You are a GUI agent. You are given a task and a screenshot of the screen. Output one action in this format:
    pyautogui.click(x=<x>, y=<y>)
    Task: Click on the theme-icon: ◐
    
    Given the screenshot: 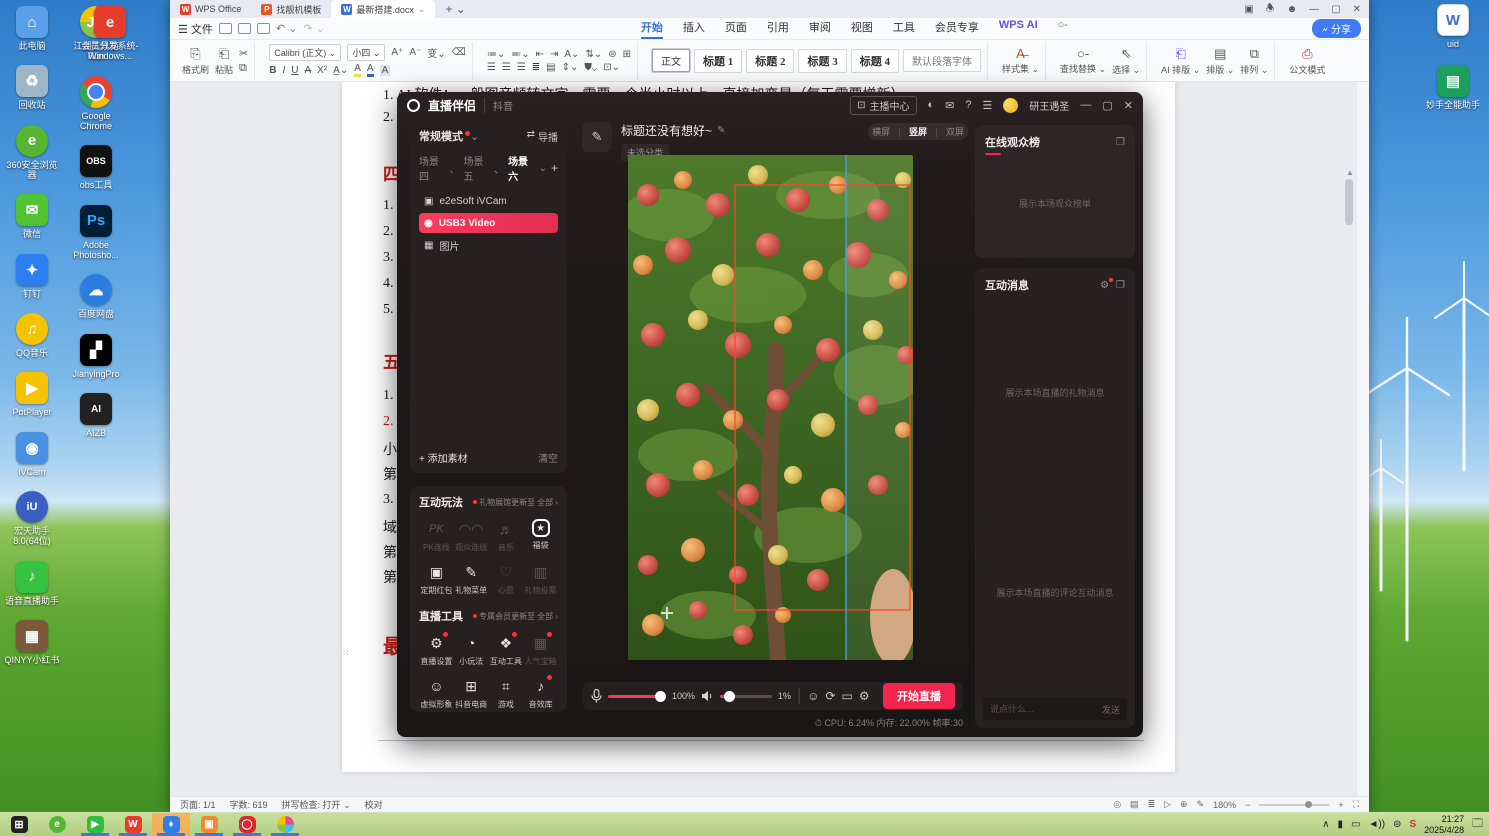 What is the action you would take?
    pyautogui.click(x=931, y=105)
    